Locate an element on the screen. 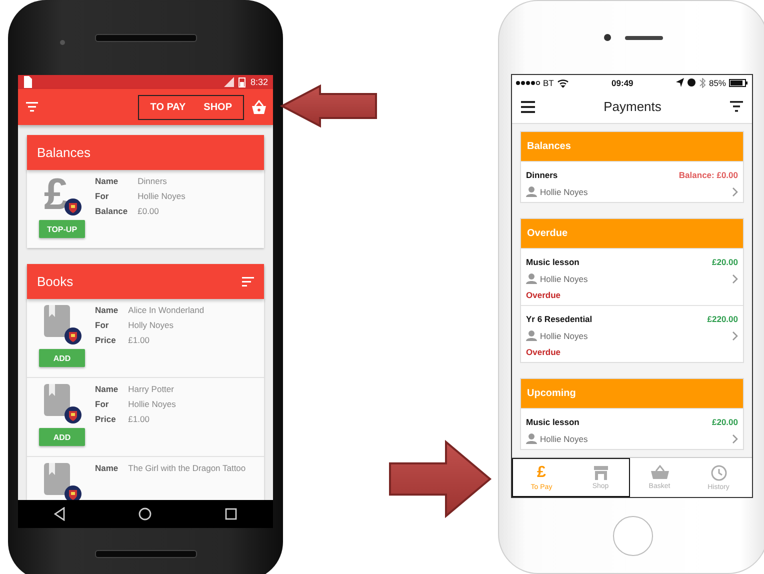 The image size is (764, 574). toolbar-tab: SHOP is located at coordinates (217, 107).